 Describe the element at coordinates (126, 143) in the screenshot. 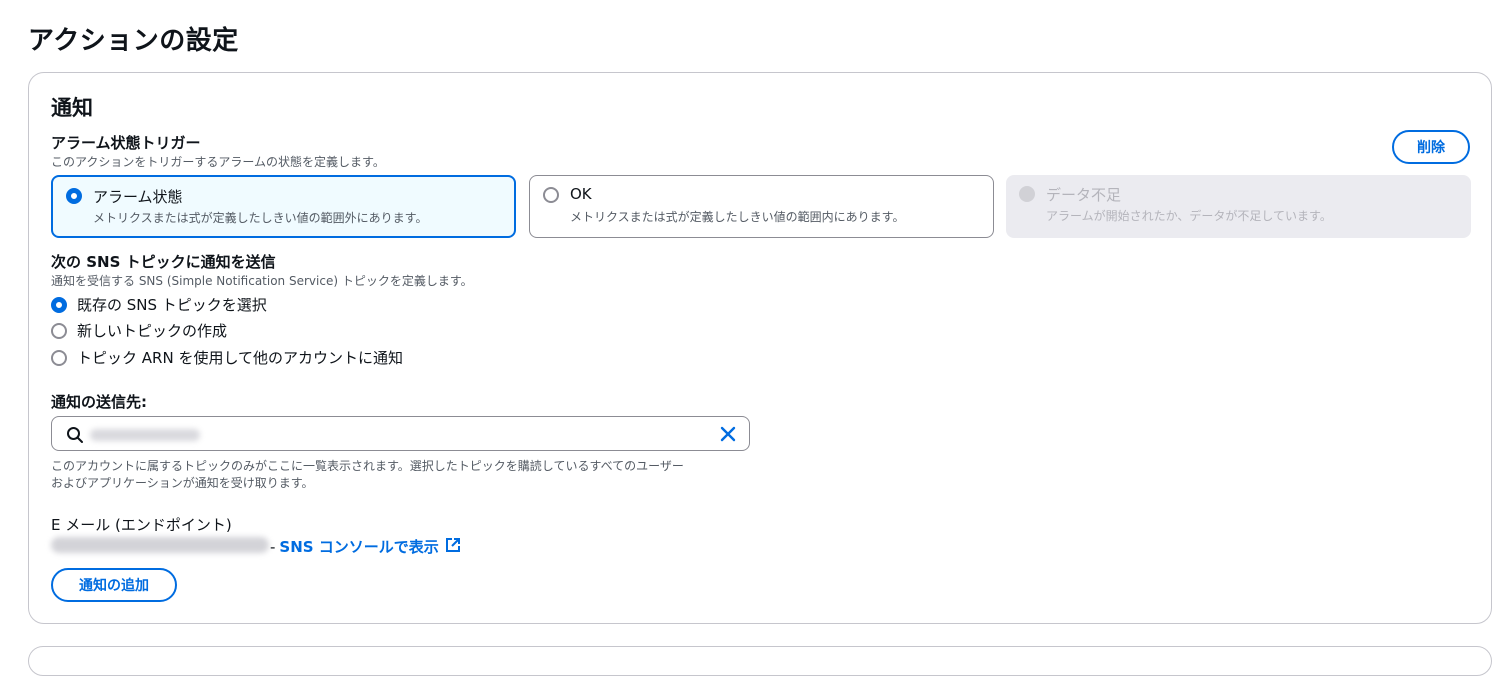

I see `trigger-label: アラーム状態トリガー` at that location.